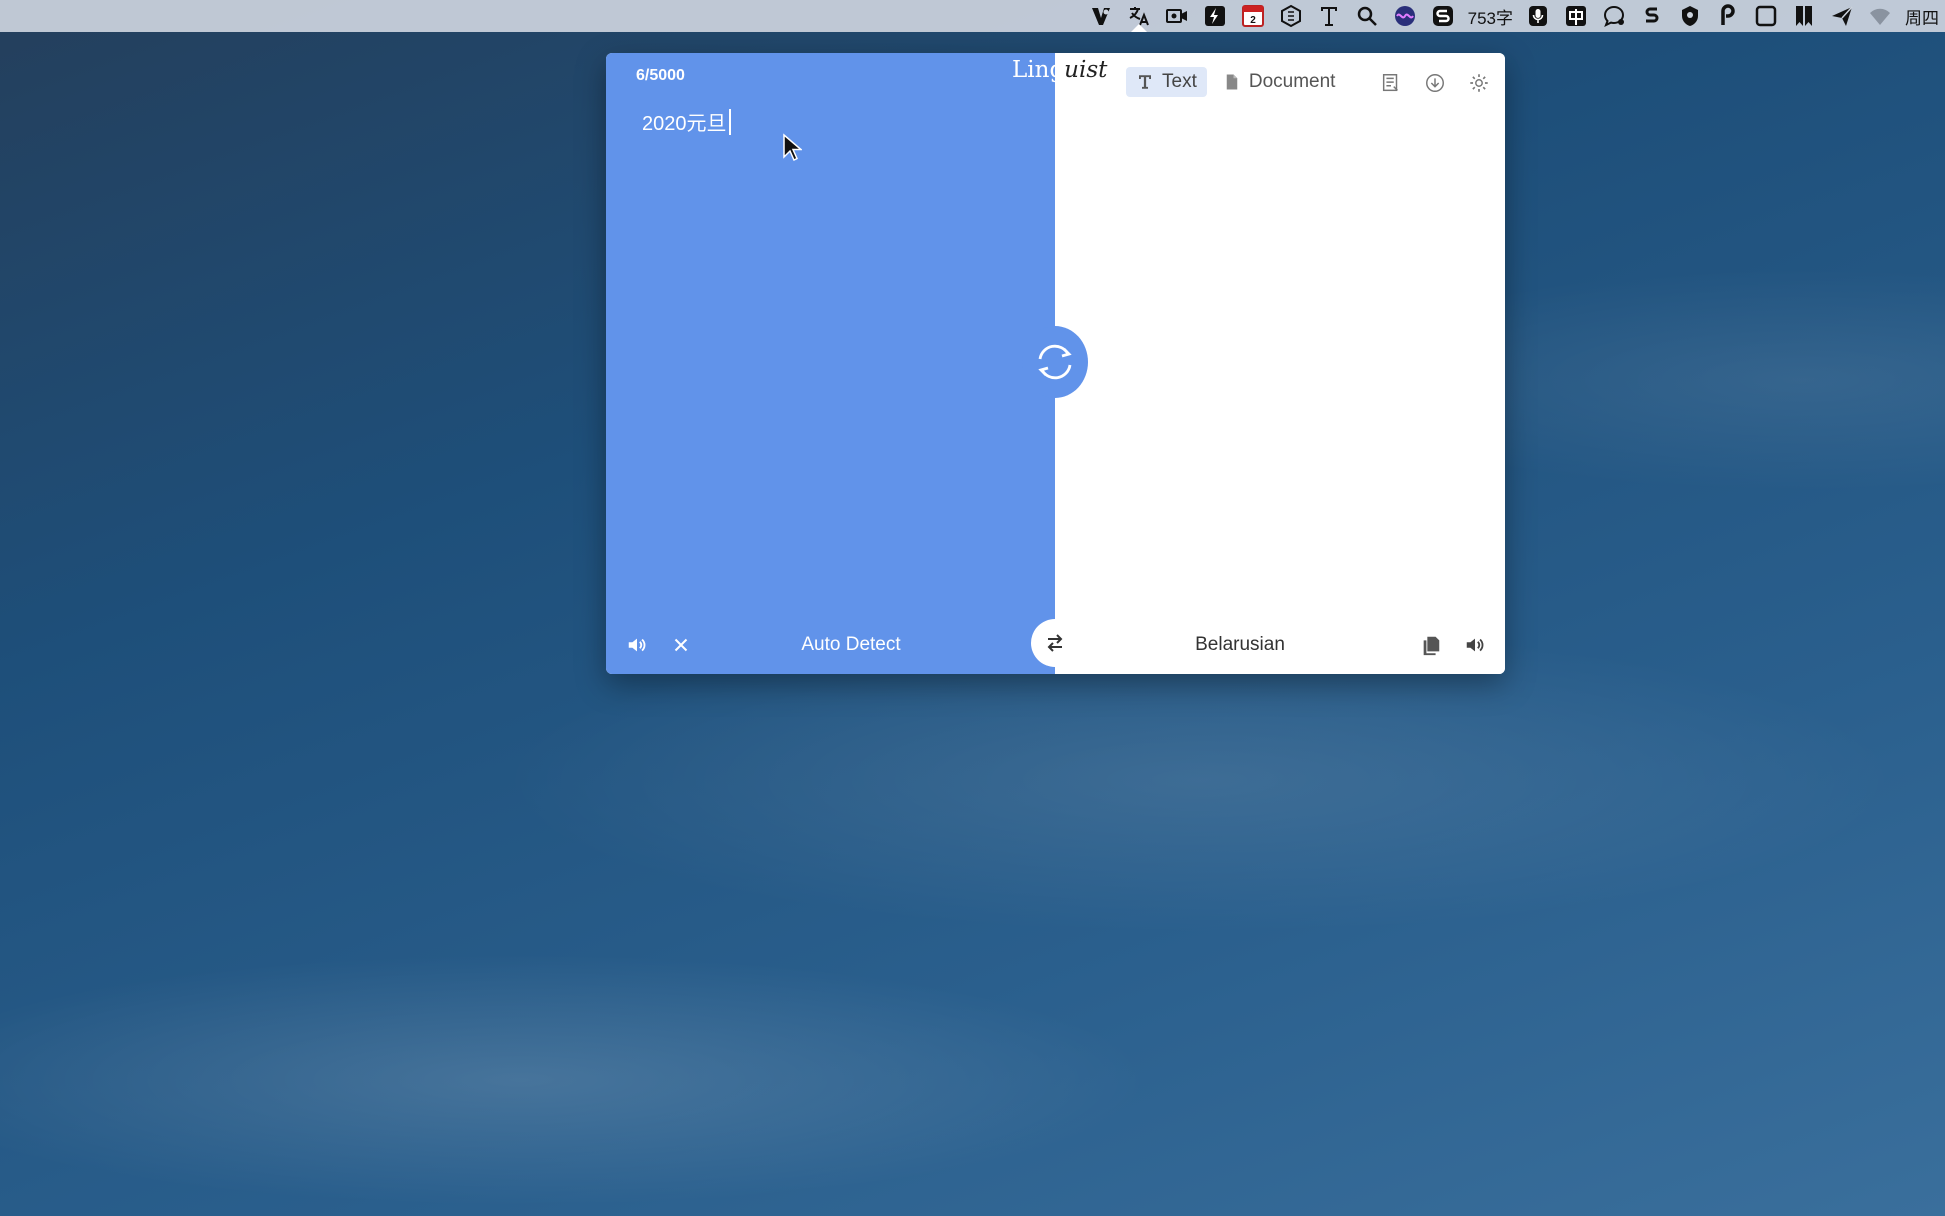  Describe the element at coordinates (659, 645) in the screenshot. I see `source-actions` at that location.